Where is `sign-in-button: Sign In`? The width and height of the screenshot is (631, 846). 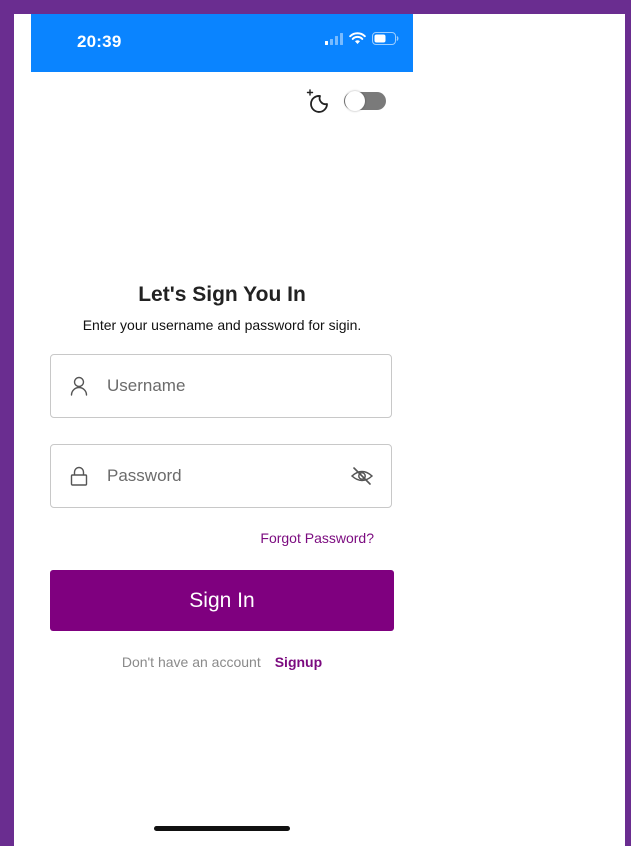
sign-in-button: Sign In is located at coordinates (222, 600).